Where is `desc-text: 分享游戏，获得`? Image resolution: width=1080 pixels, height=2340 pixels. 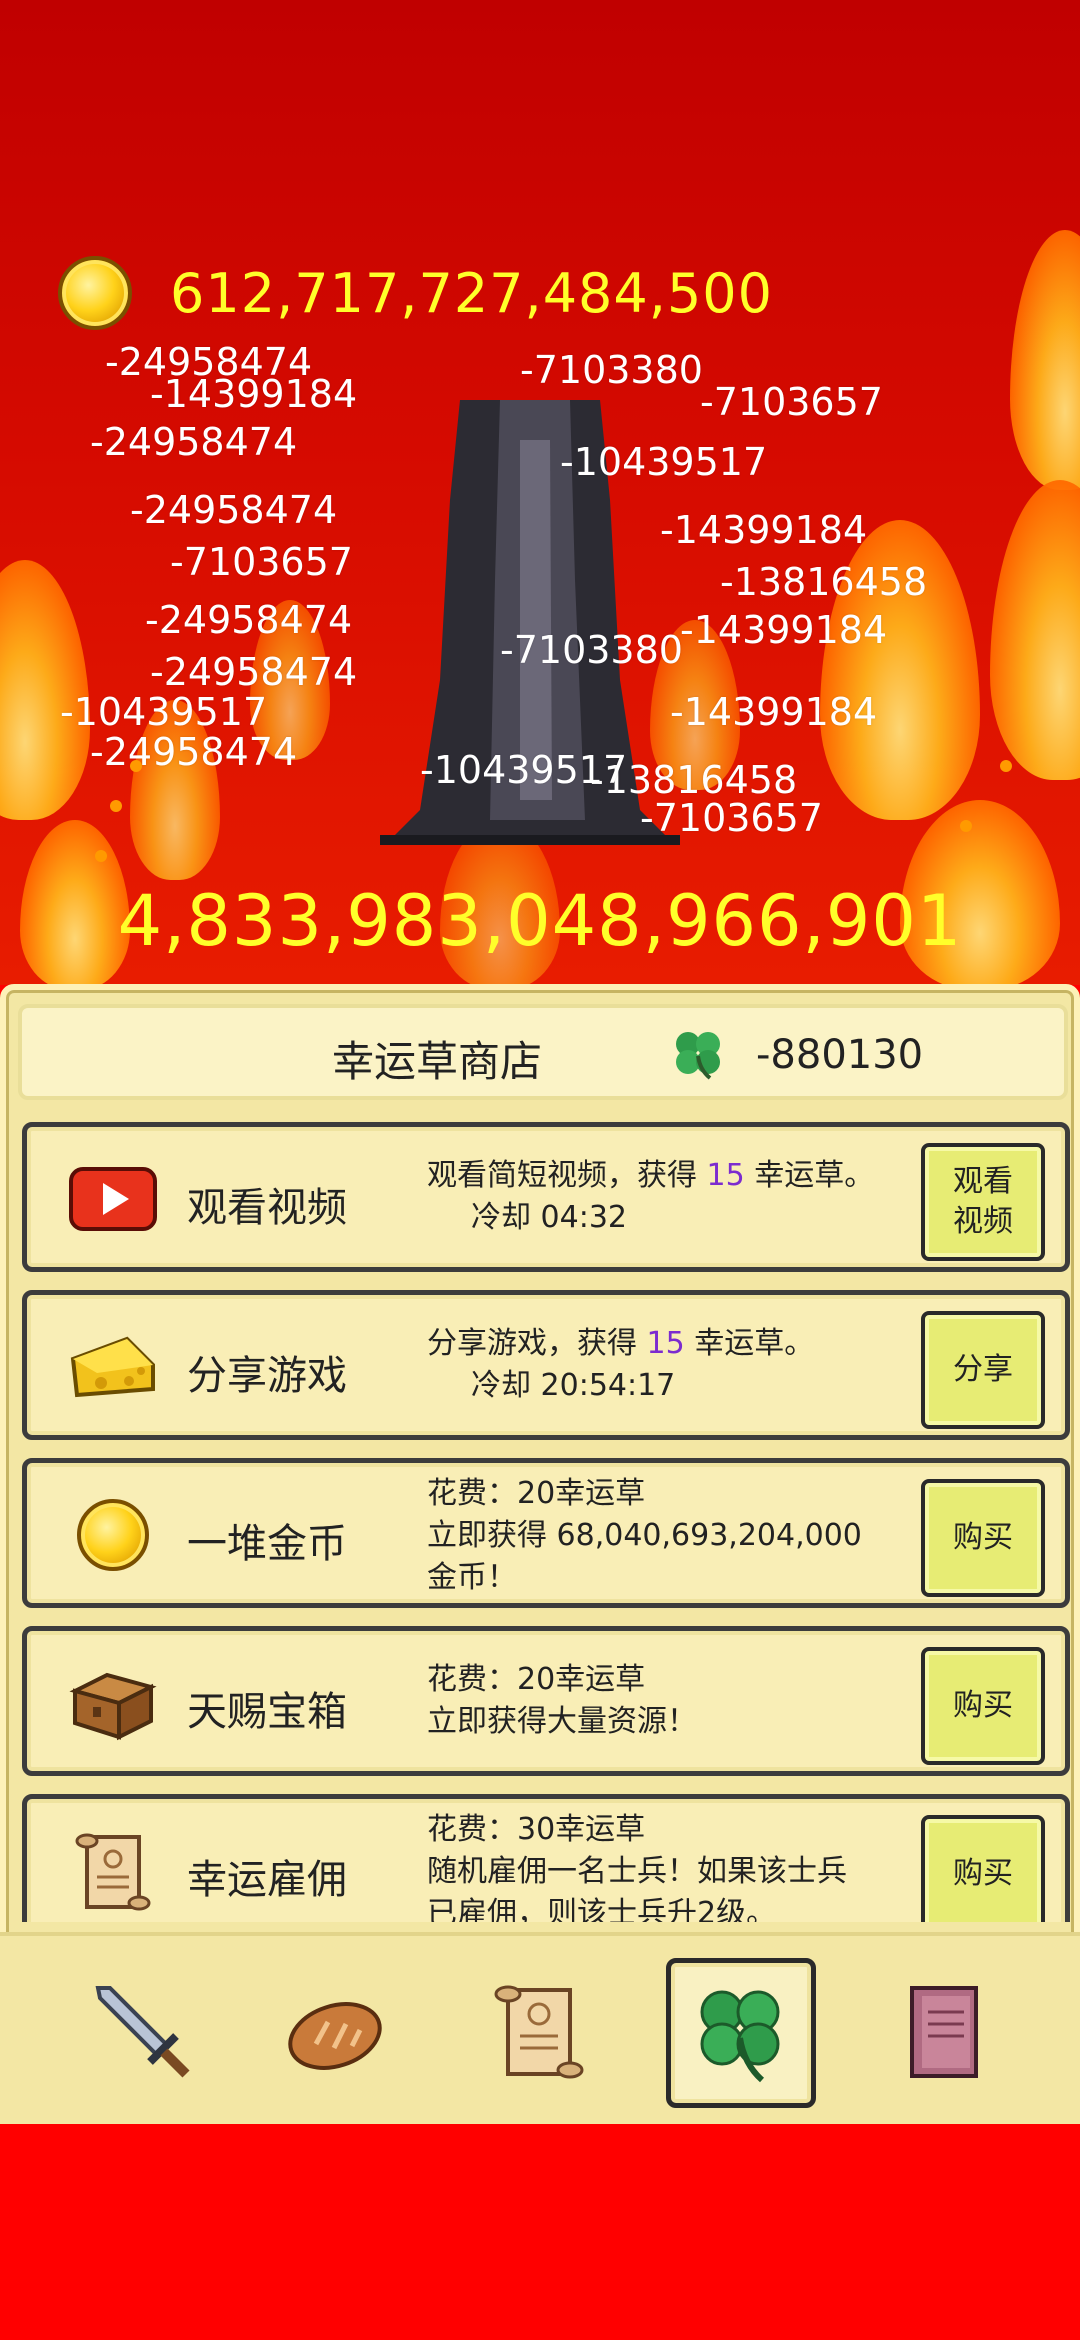 desc-text: 分享游戏，获得 is located at coordinates (532, 1343).